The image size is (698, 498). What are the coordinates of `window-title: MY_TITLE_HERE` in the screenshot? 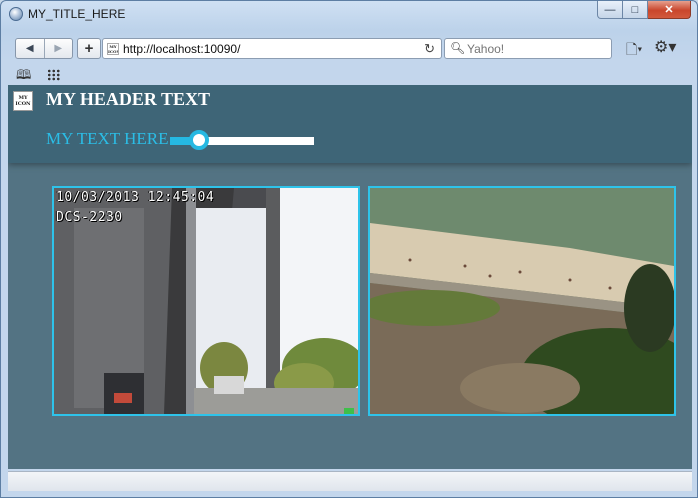 It's located at (77, 14).